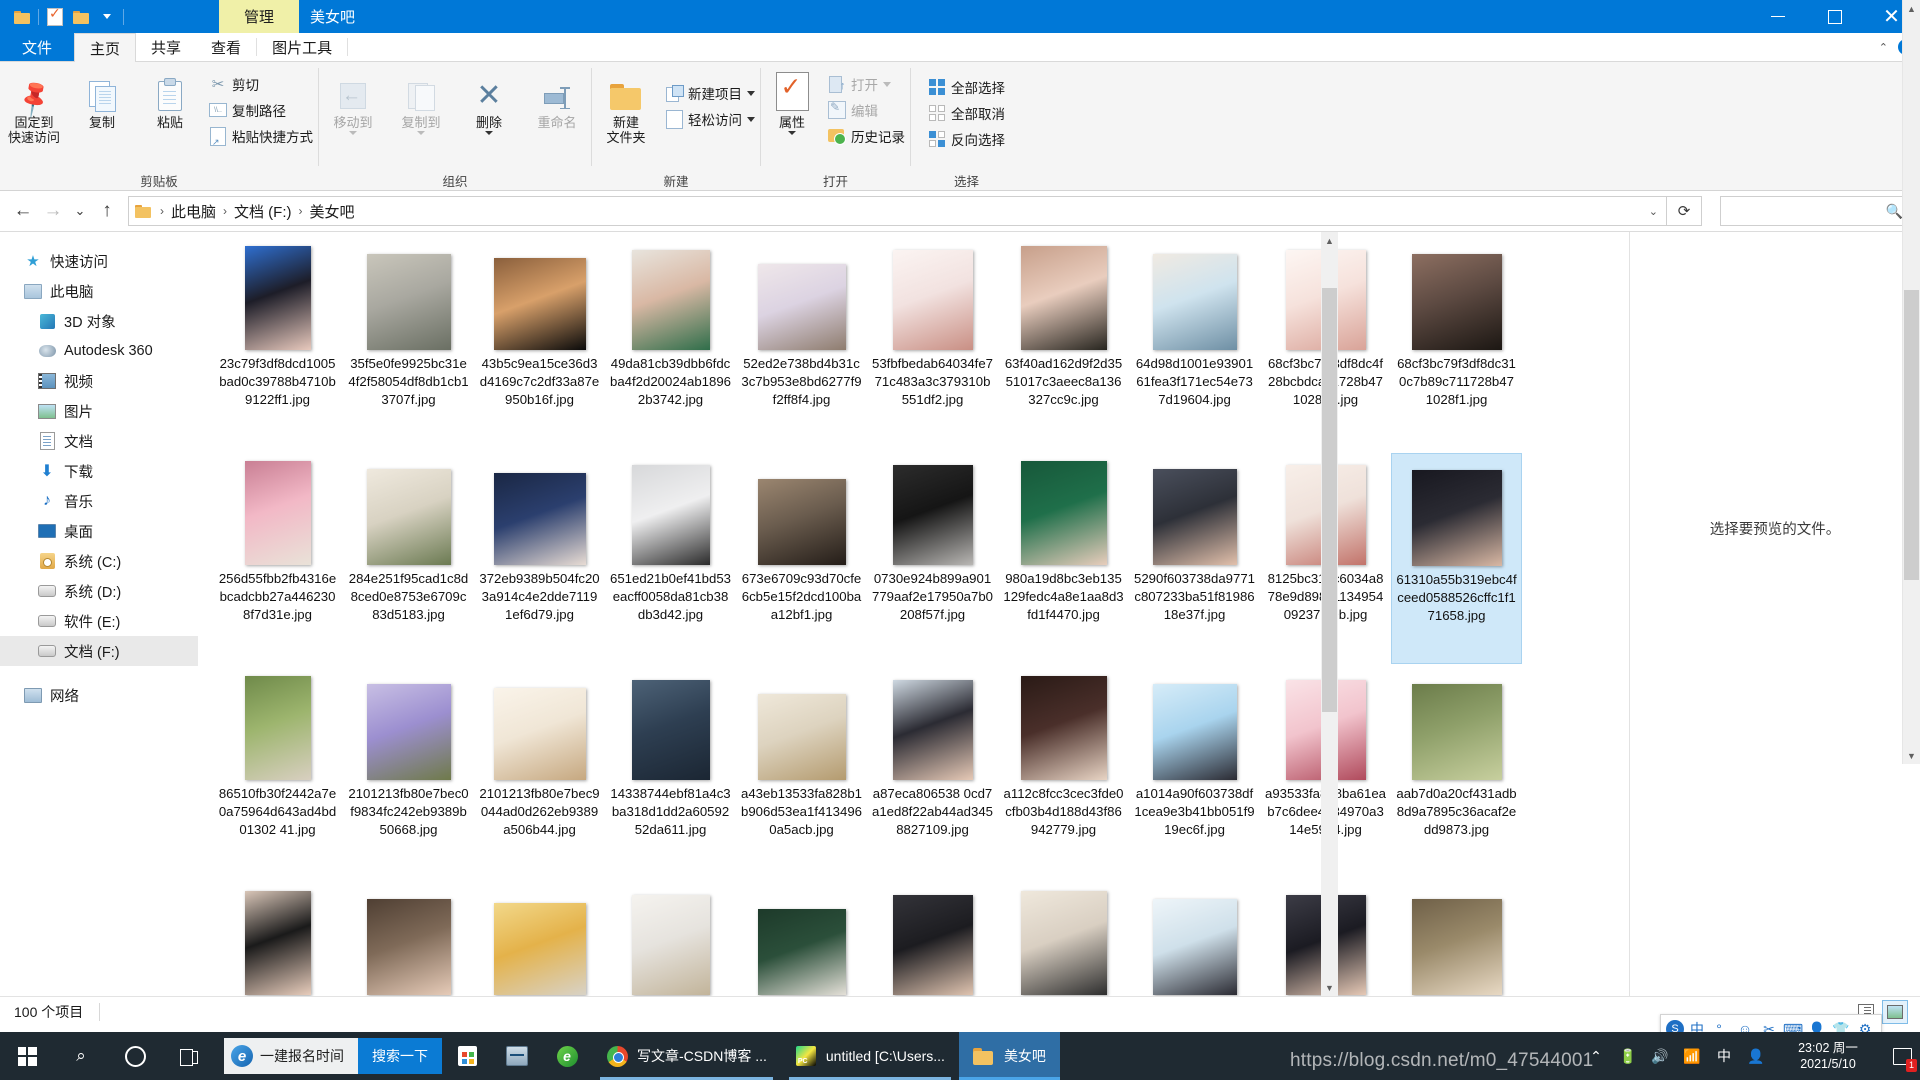  Describe the element at coordinates (421, 102) in the screenshot. I see `copy-to-button: 复制到` at that location.